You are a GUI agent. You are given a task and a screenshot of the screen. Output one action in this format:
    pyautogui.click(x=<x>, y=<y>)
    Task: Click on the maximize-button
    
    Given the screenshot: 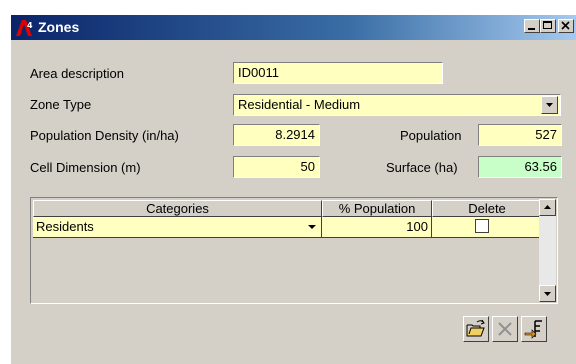 What is the action you would take?
    pyautogui.click(x=548, y=26)
    